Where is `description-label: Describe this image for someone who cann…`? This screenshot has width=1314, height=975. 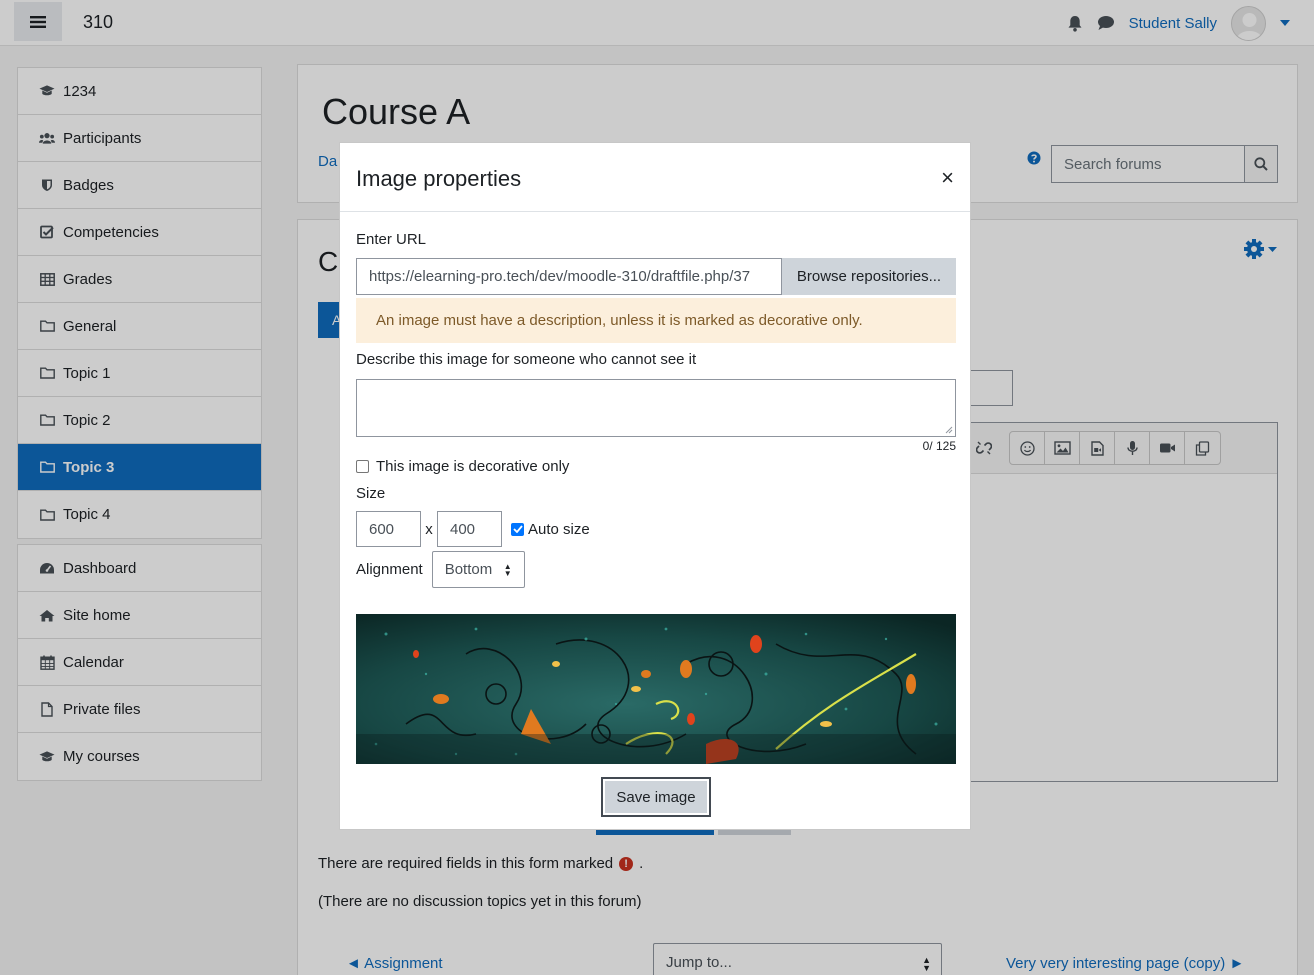
description-label: Describe this image for someone who cann… is located at coordinates (526, 359).